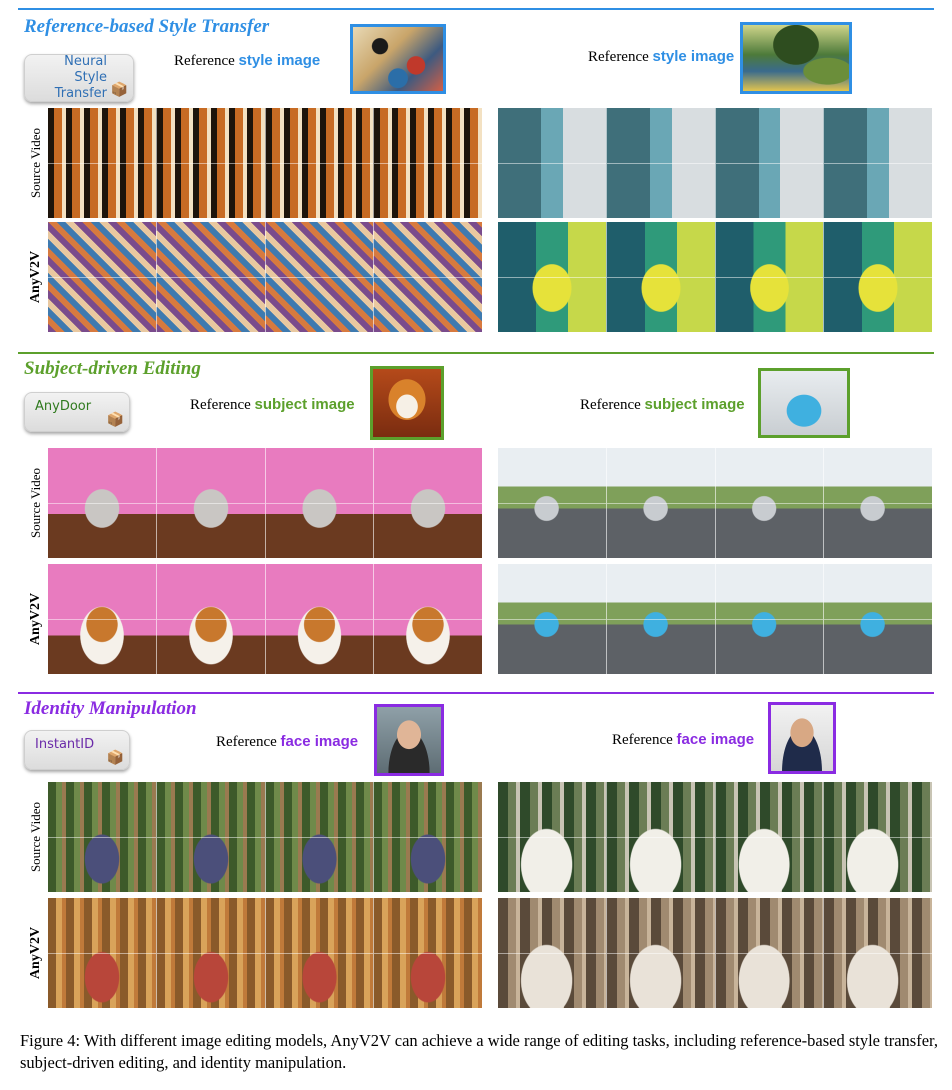 This screenshot has height=1090, width=952. I want to click on model-badge: Neural Style Transfer 📦, so click(79, 78).